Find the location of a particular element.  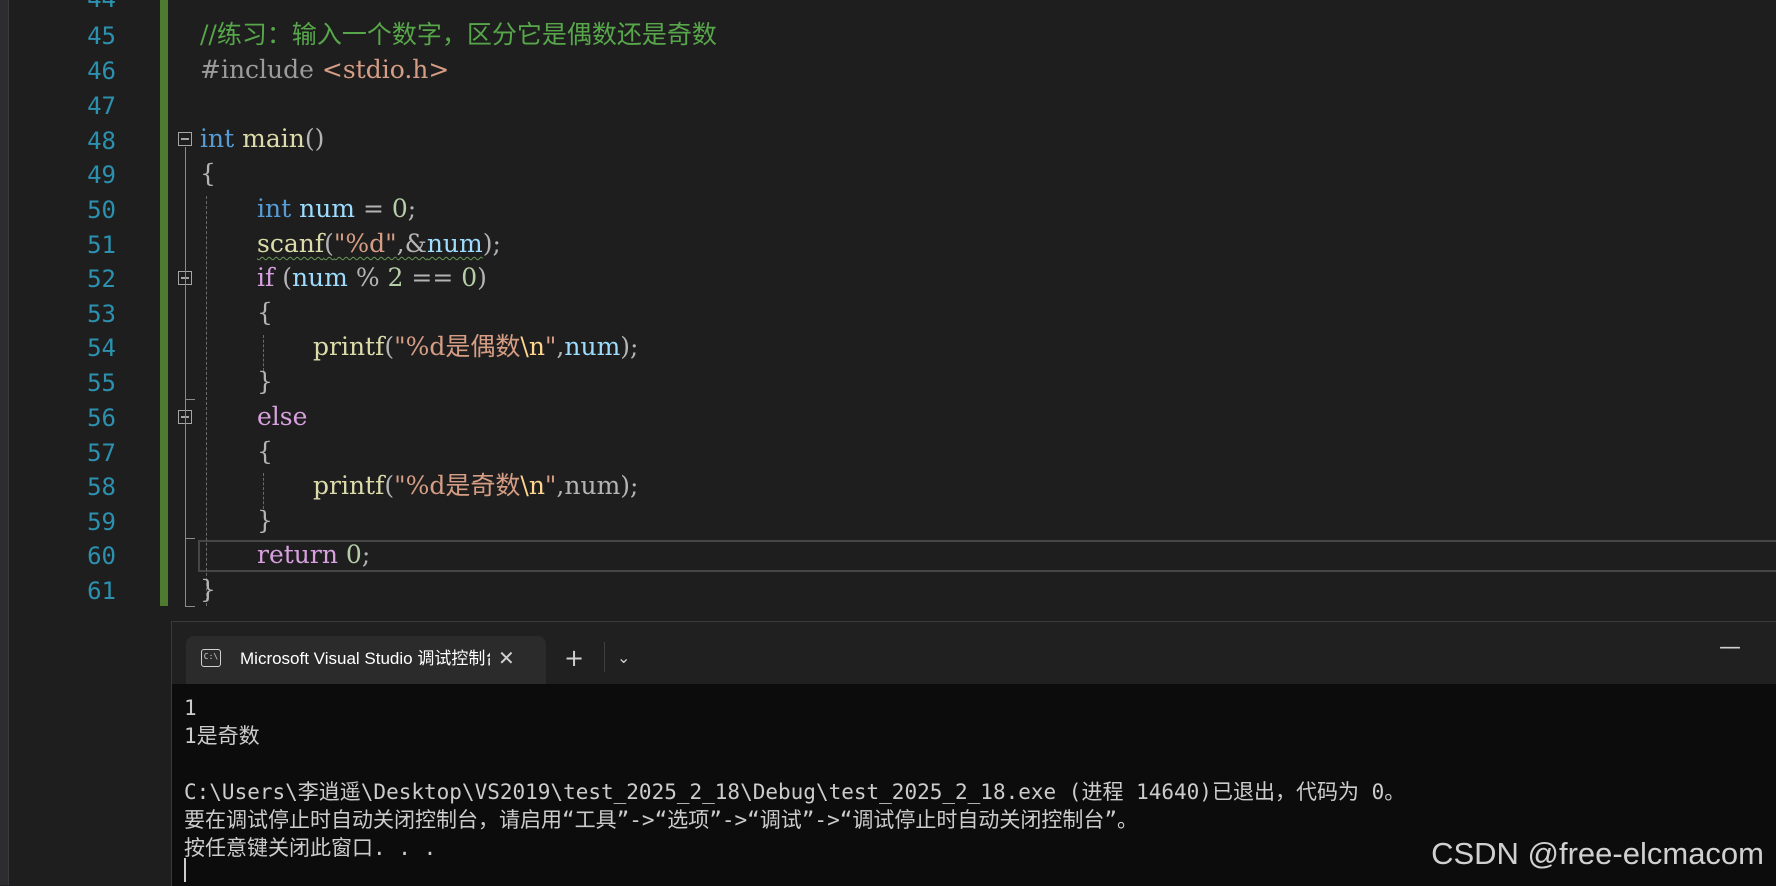

line-number: 47 is located at coordinates (101, 106).